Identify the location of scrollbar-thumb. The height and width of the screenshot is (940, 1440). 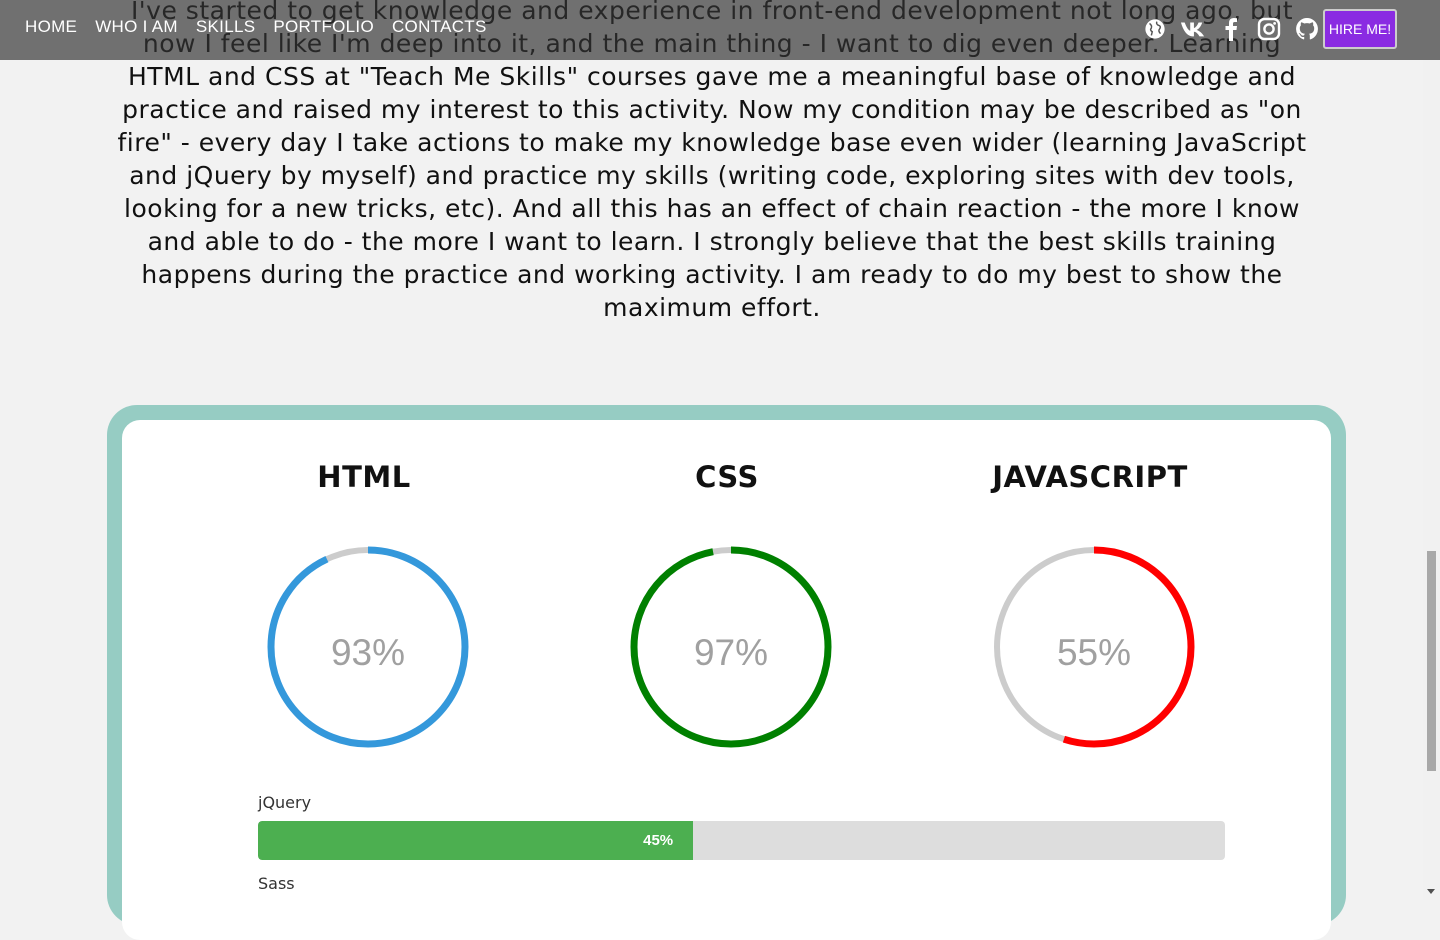
(1431, 661).